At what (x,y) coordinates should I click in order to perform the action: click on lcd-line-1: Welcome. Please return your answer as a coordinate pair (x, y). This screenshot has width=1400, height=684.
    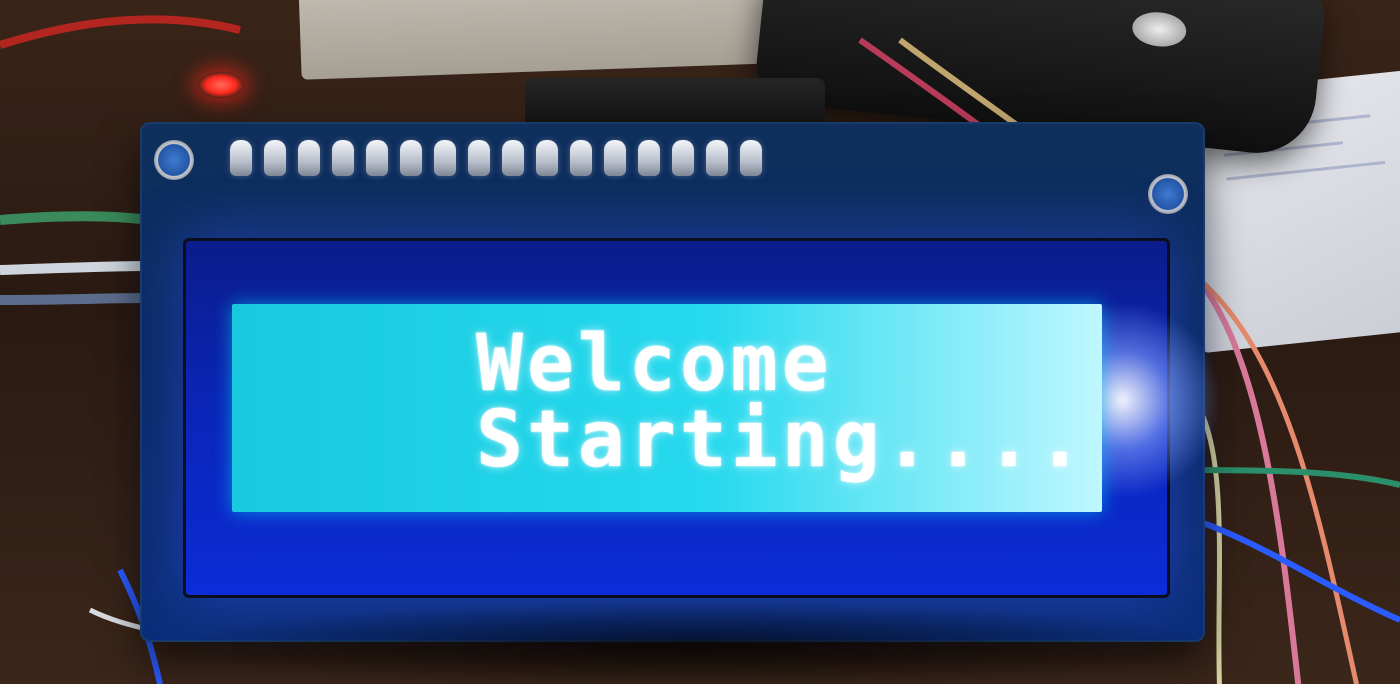
    Looking at the image, I should click on (654, 364).